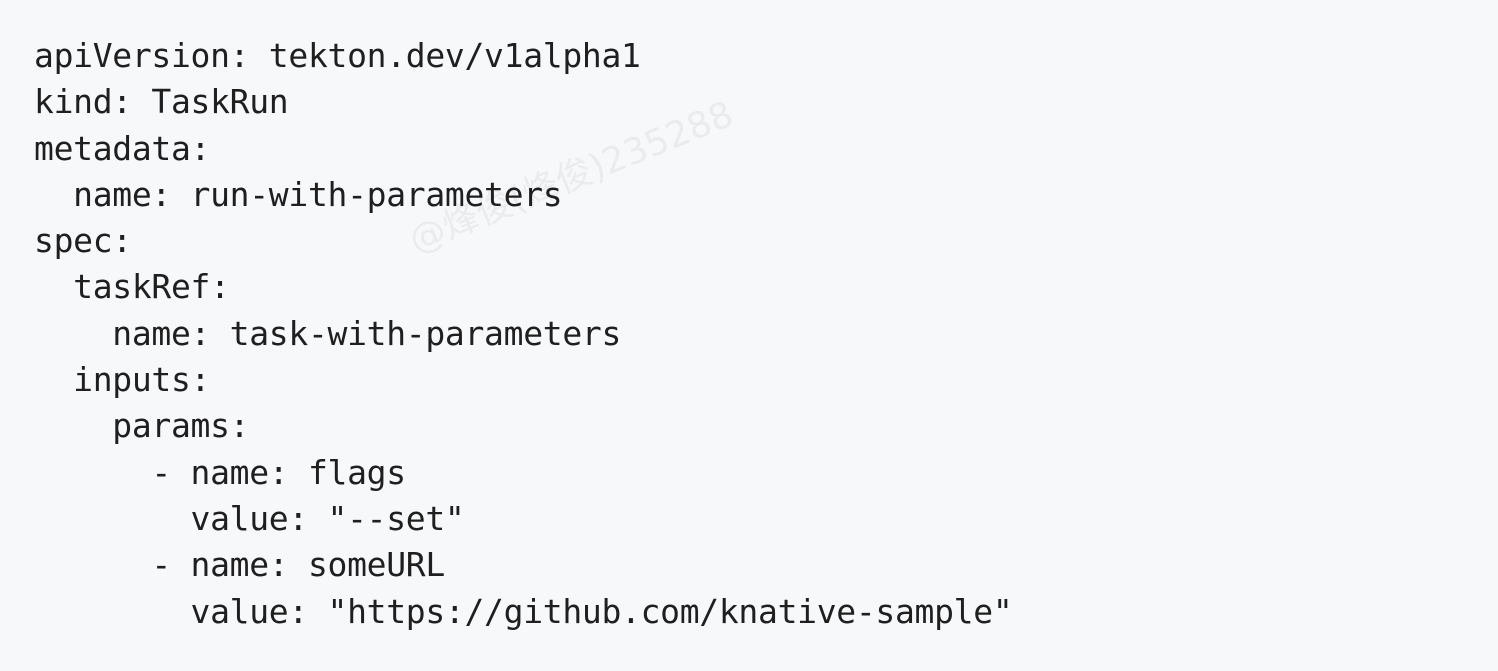 The image size is (1498, 671). I want to click on code-line-4: name: run-with-parameters, so click(298, 194).